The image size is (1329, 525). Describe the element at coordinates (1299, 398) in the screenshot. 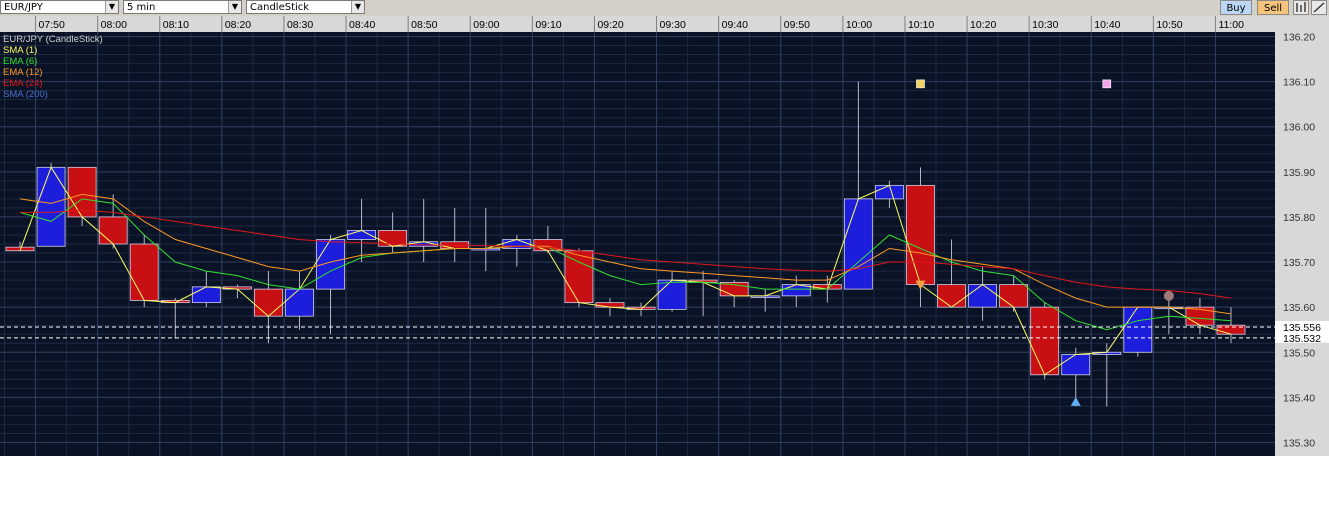

I see `price-tick-label: 135.40` at that location.